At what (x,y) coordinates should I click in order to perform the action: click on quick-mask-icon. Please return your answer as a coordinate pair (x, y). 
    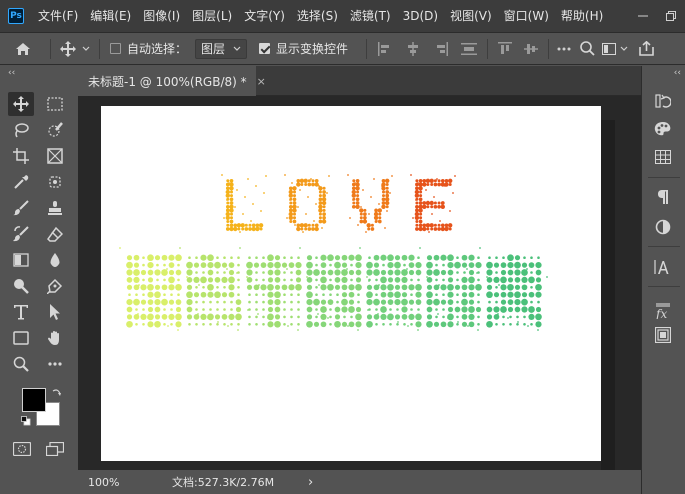
    Looking at the image, I should click on (22, 449).